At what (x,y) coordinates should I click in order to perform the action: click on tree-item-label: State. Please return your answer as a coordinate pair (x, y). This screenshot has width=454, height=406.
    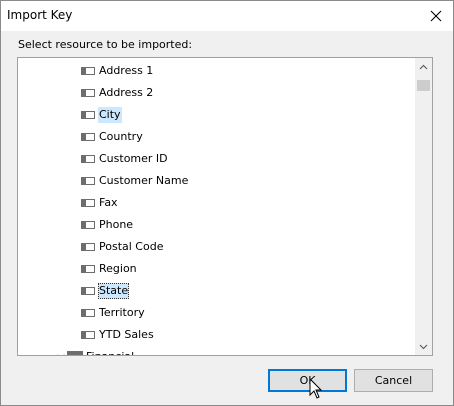
    Looking at the image, I should click on (114, 291).